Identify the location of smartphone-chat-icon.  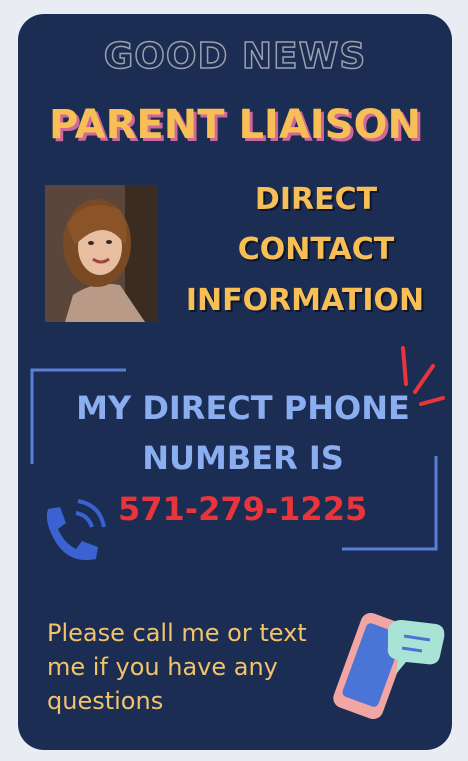
(389, 666).